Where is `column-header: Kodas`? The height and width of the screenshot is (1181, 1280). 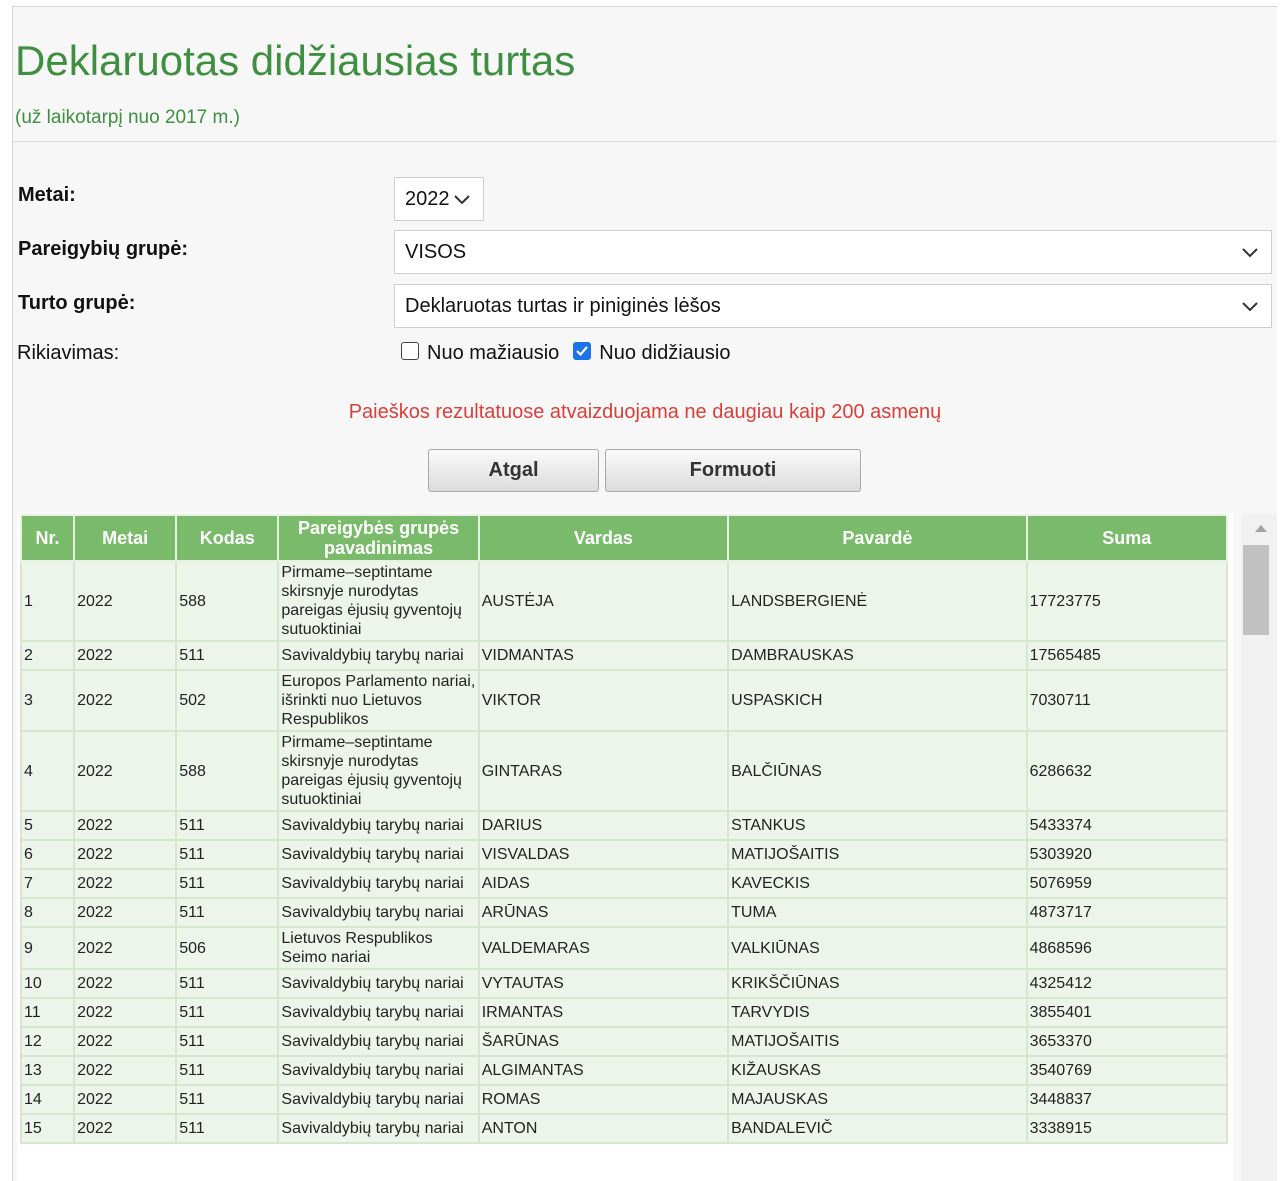 column-header: Kodas is located at coordinates (227, 538).